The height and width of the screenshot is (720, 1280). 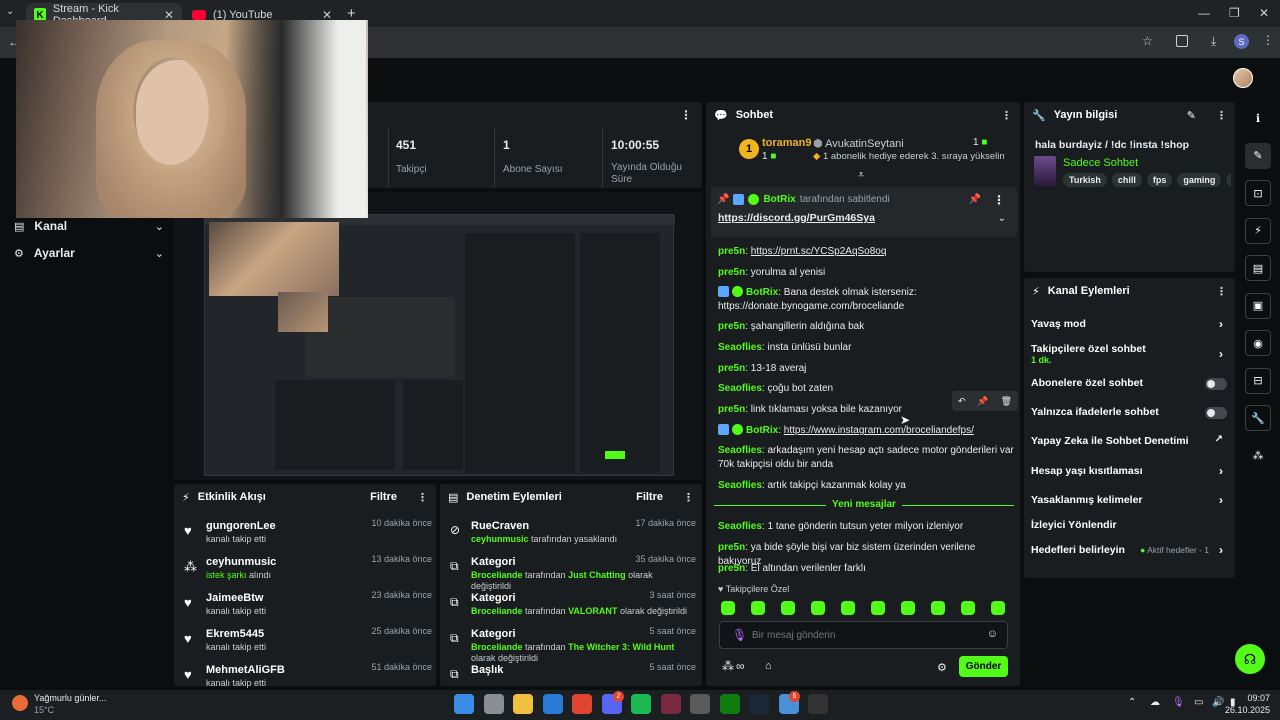 I want to click on spotify-icon, so click(x=641, y=704).